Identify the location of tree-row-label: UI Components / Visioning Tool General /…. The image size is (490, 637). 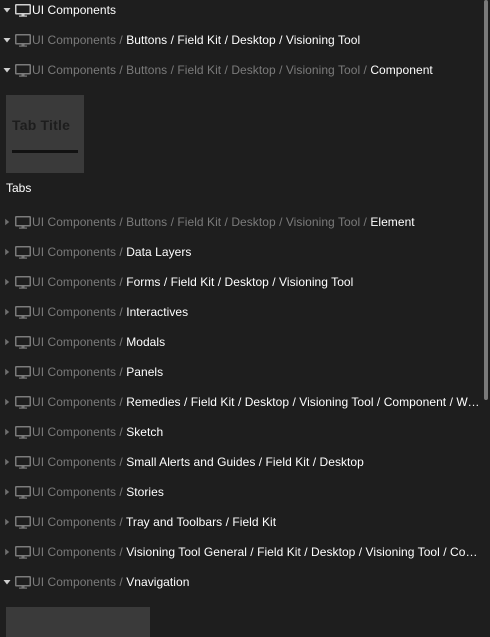
(257, 552).